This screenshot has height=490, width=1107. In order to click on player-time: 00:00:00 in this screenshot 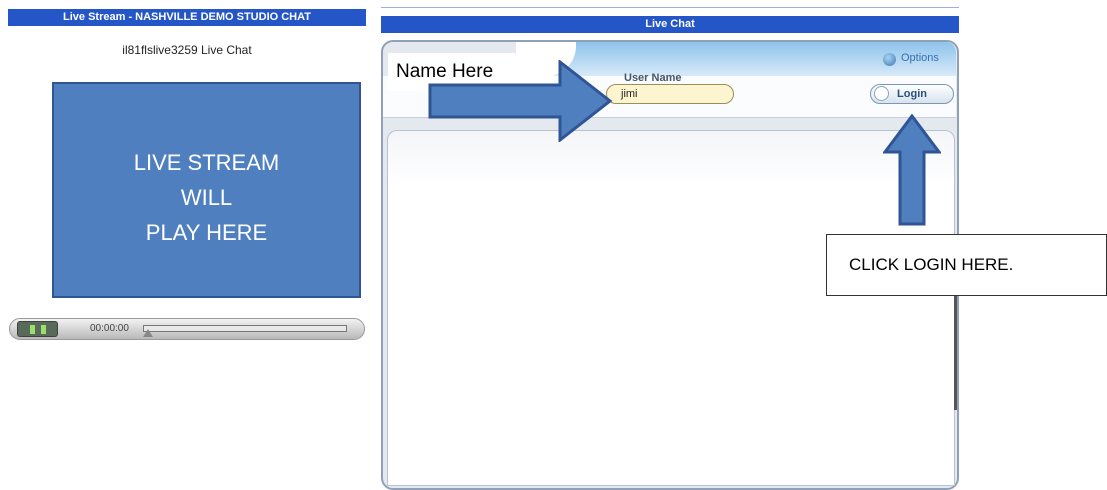, I will do `click(109, 328)`.